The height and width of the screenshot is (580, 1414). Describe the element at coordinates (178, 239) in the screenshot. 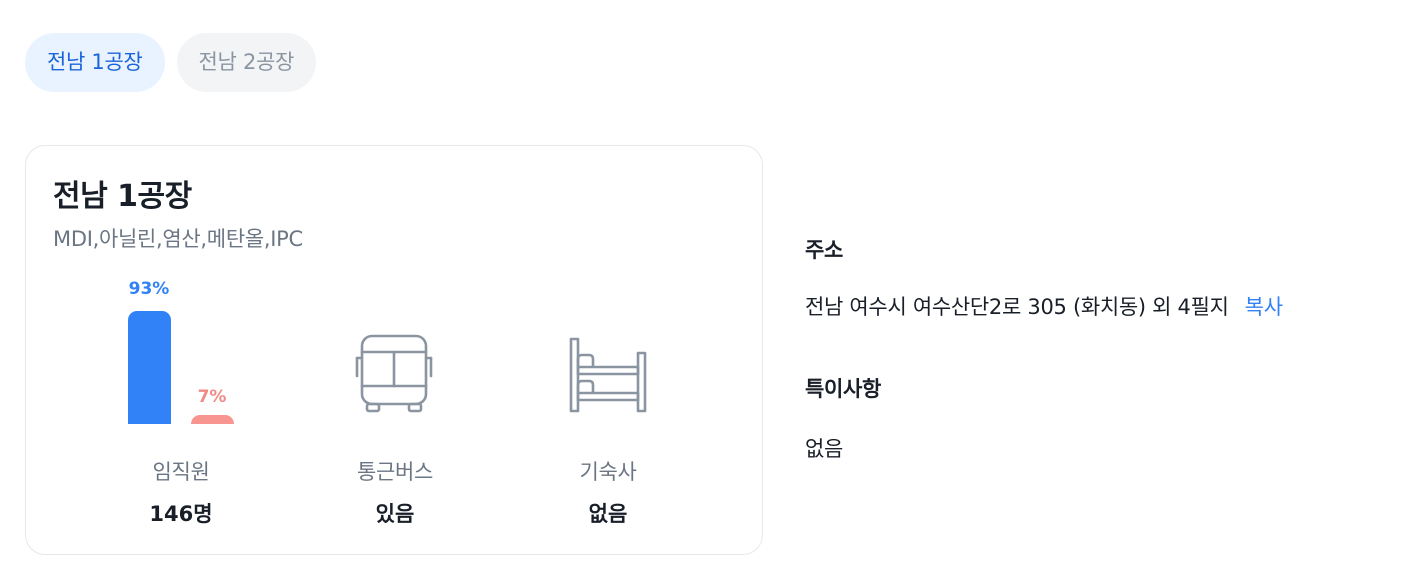

I see `factory-products: MDI,아닐린,염산,메탄올,IPC` at that location.